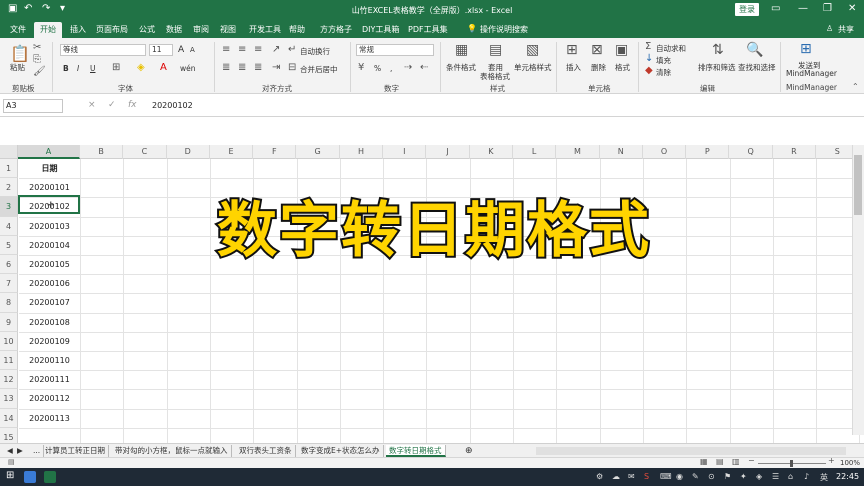 Image resolution: width=864 pixels, height=486 pixels. I want to click on find-select-button: 查找和选择, so click(757, 67).